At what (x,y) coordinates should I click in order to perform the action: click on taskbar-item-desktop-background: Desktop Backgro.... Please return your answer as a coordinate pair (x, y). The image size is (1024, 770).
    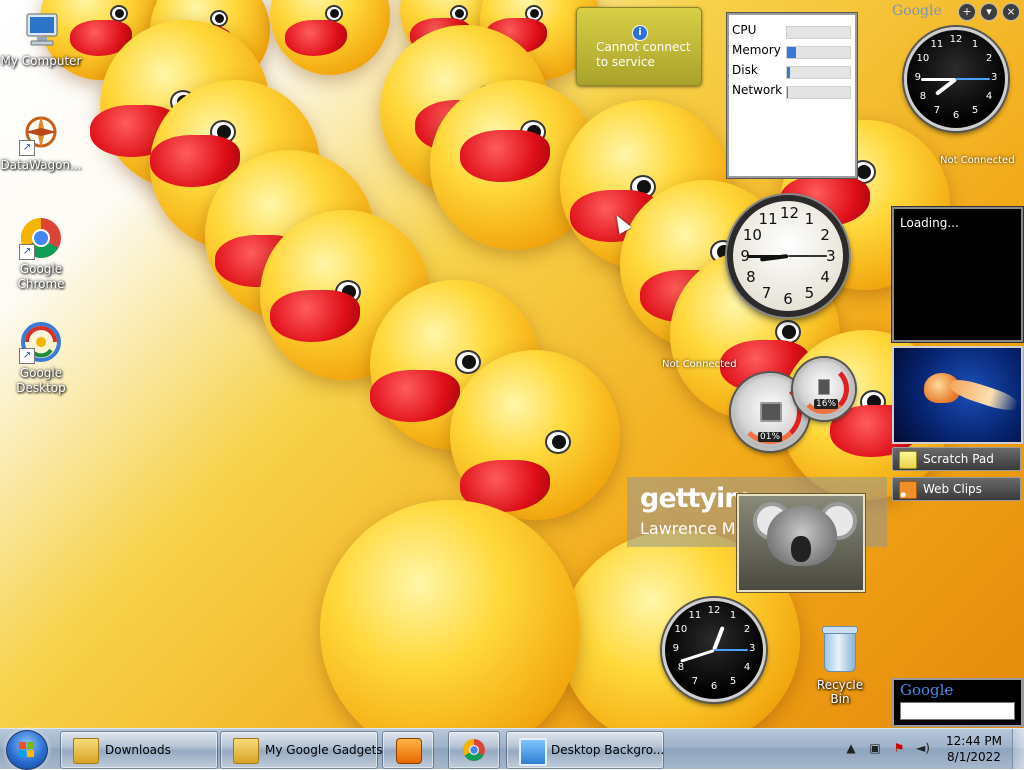
    Looking at the image, I should click on (585, 750).